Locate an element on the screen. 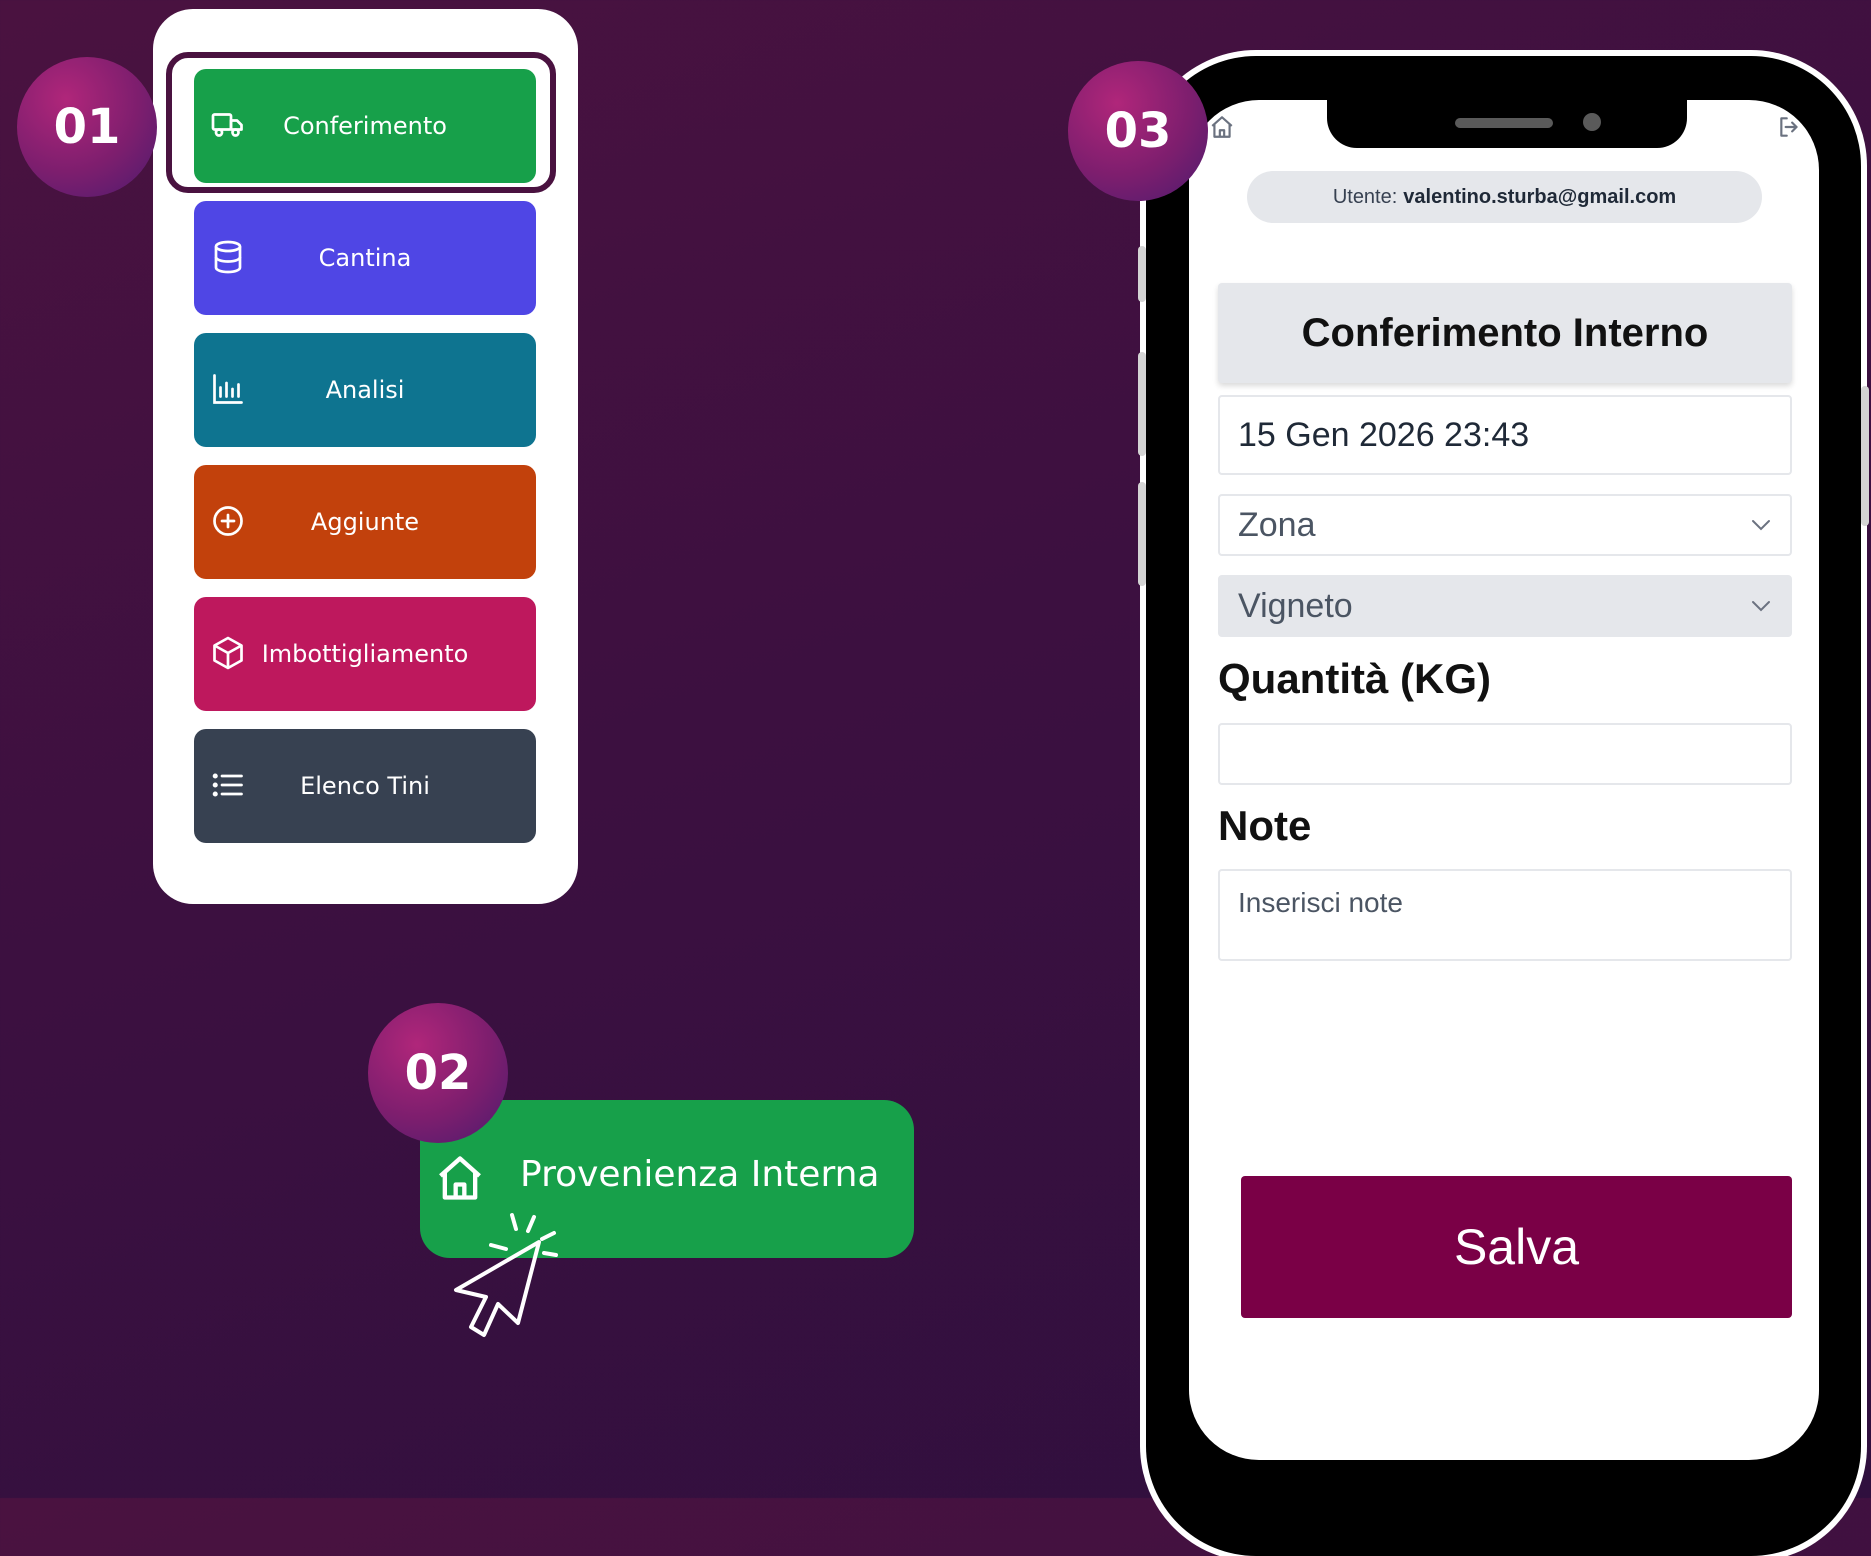 The image size is (1871, 1556). bar-chart-icon is located at coordinates (228, 389).